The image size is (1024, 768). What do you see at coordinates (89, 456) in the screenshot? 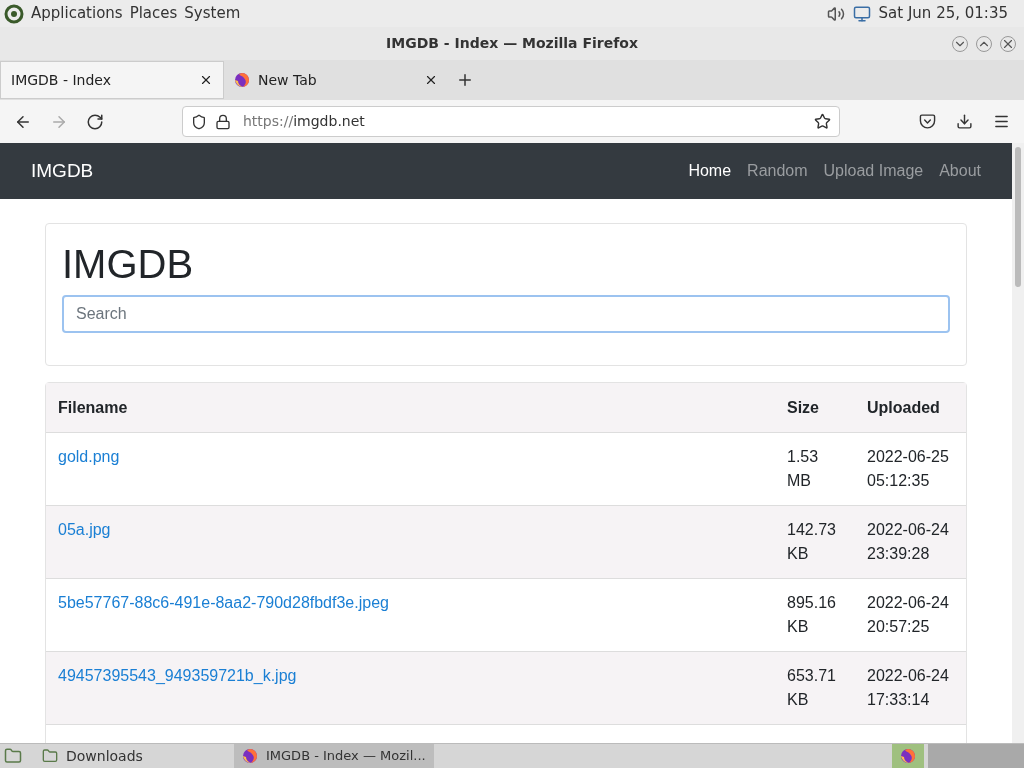
I see `file-link: gold.png` at bounding box center [89, 456].